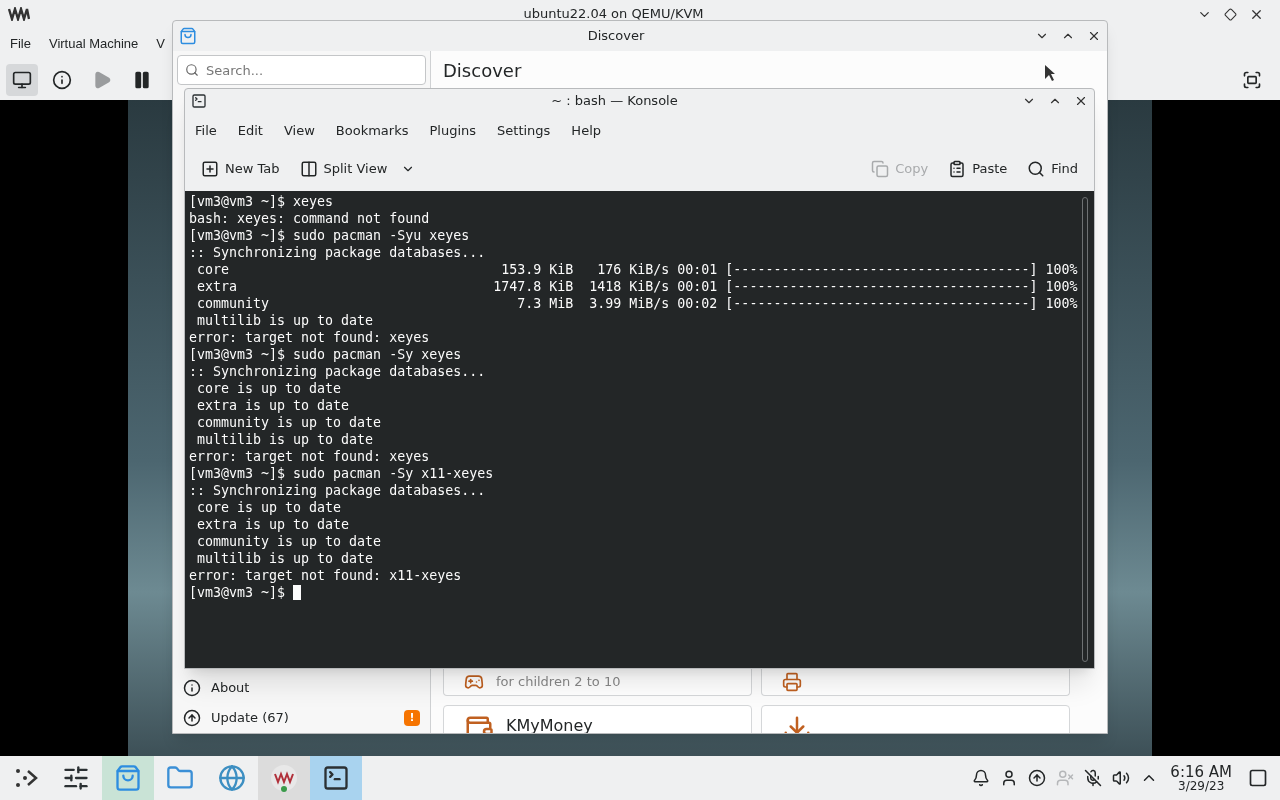  Describe the element at coordinates (341, 473) in the screenshot. I see `terminal-line: [vm3@vm3 ~]$ sudo pacman -Sy x11-xeyes` at that location.